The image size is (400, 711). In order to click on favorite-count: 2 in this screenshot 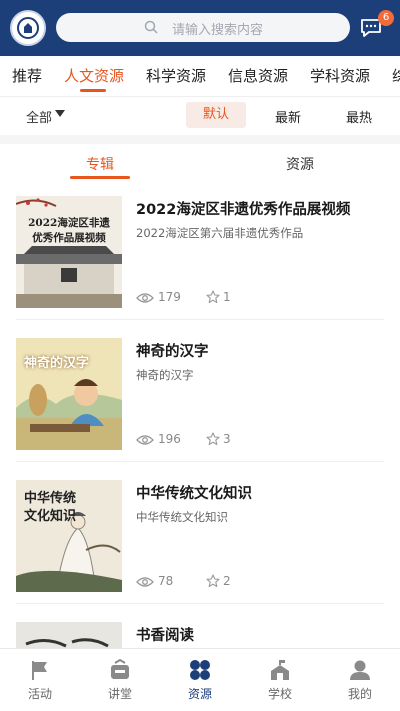, I will do `click(227, 581)`.